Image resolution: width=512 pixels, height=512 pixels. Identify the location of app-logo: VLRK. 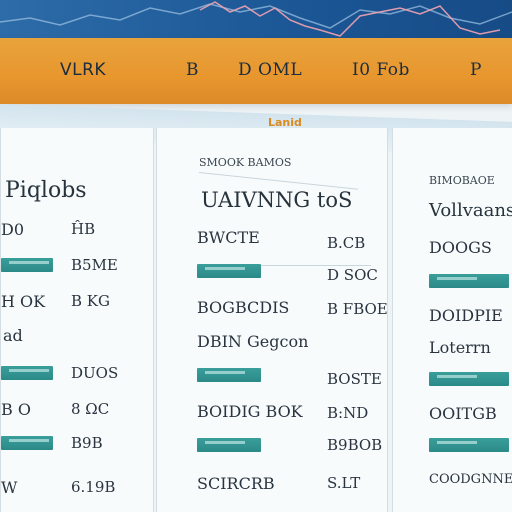
(83, 70).